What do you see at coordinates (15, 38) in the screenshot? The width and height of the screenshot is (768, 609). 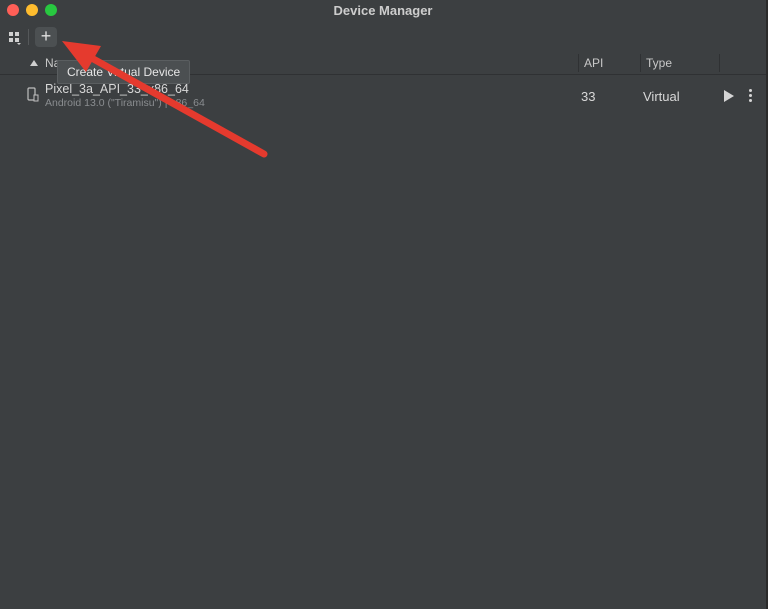 I see `grid-menu-icon` at bounding box center [15, 38].